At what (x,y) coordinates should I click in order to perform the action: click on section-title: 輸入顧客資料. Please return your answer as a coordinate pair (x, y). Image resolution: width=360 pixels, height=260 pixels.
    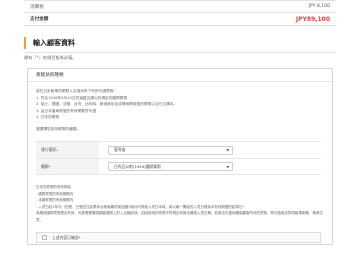
    Looking at the image, I should click on (180, 43).